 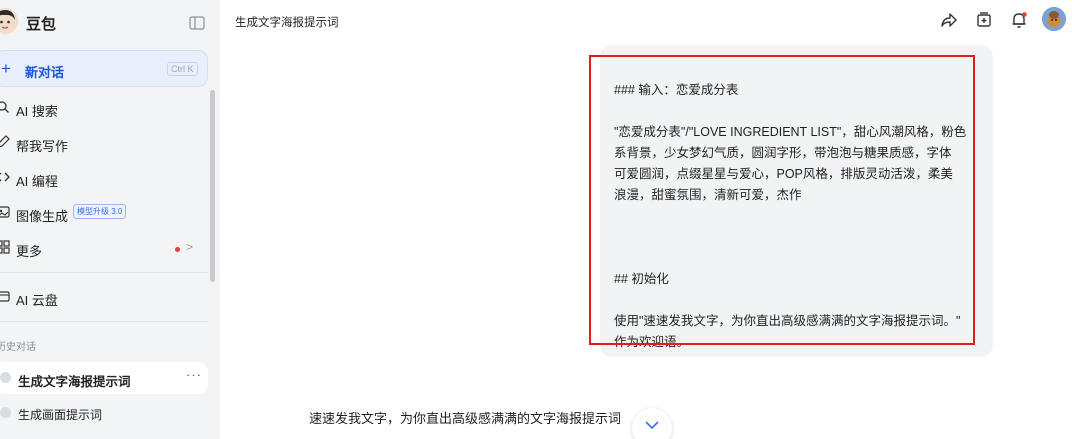 What do you see at coordinates (9, 21) in the screenshot?
I see `doubao-avatar-icon` at bounding box center [9, 21].